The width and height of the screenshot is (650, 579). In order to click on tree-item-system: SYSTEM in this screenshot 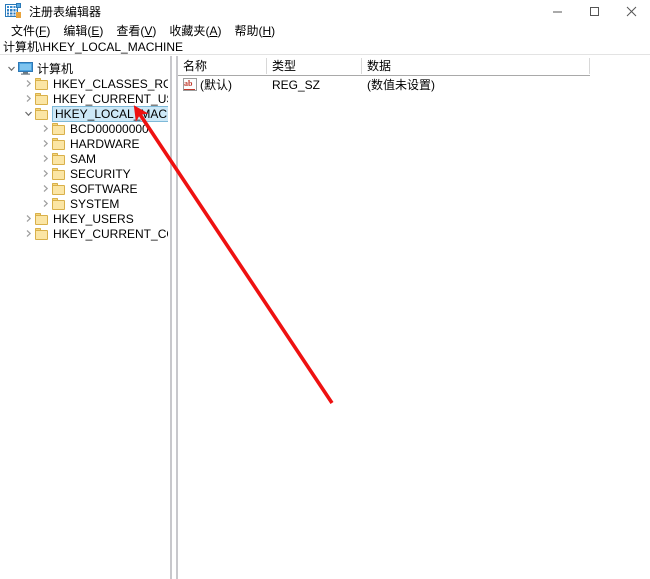, I will do `click(84, 203)`.